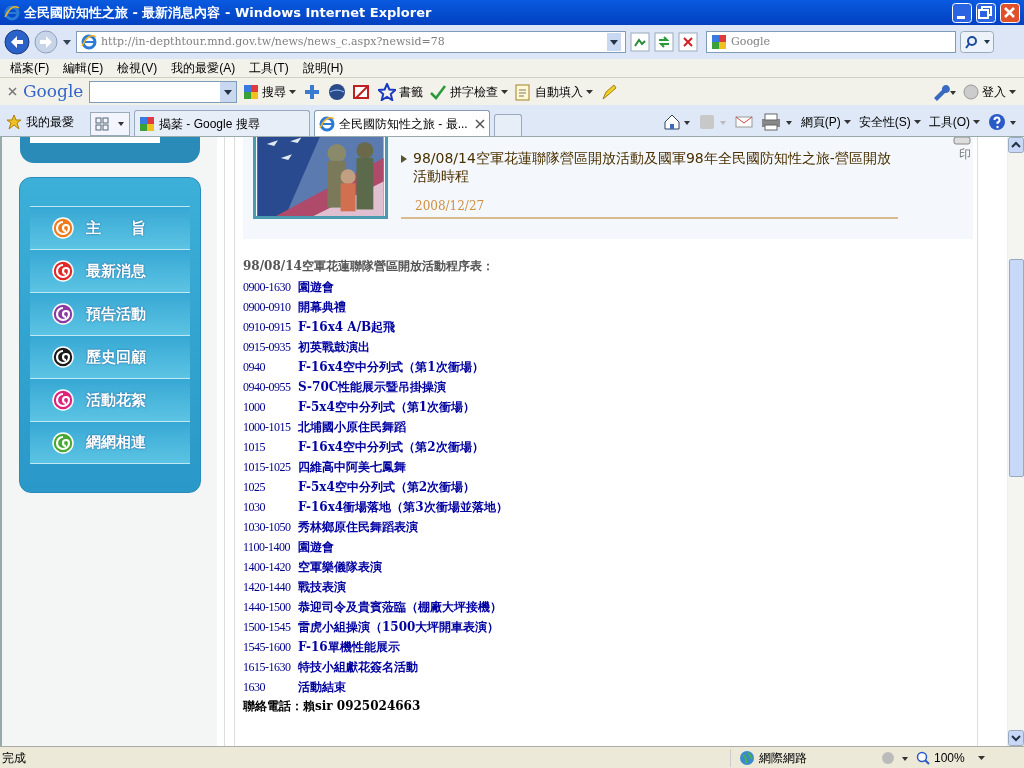 This screenshot has width=1024, height=768. Describe the element at coordinates (387, 407) in the screenshot. I see `schedule-event: F-5x4空中分列式（第1次衝場）` at that location.